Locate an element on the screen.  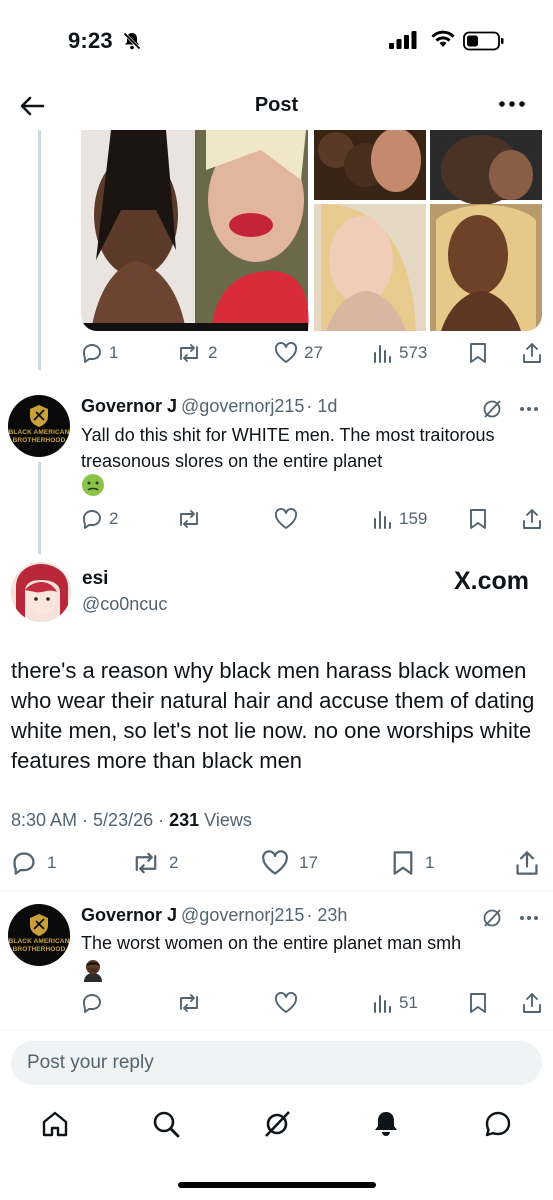
post-time: 8:30 AM is located at coordinates (44, 820).